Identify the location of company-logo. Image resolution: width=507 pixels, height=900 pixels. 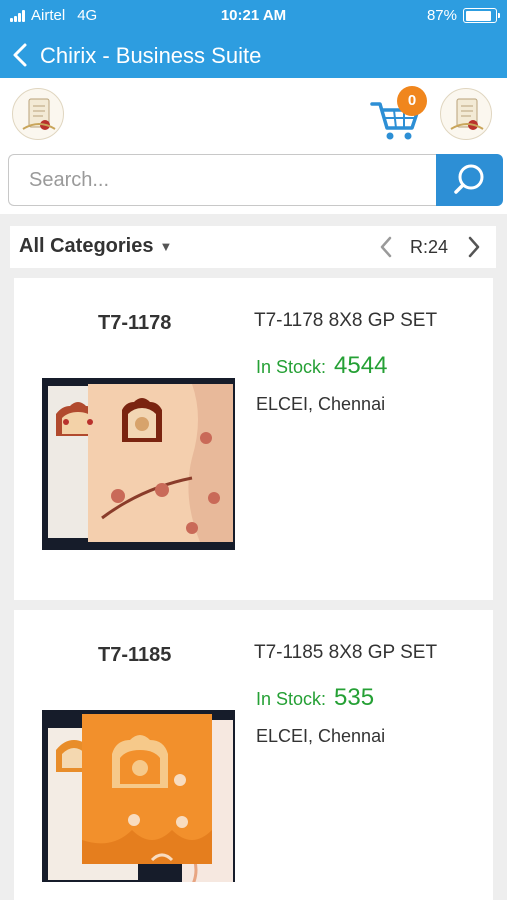
(38, 114).